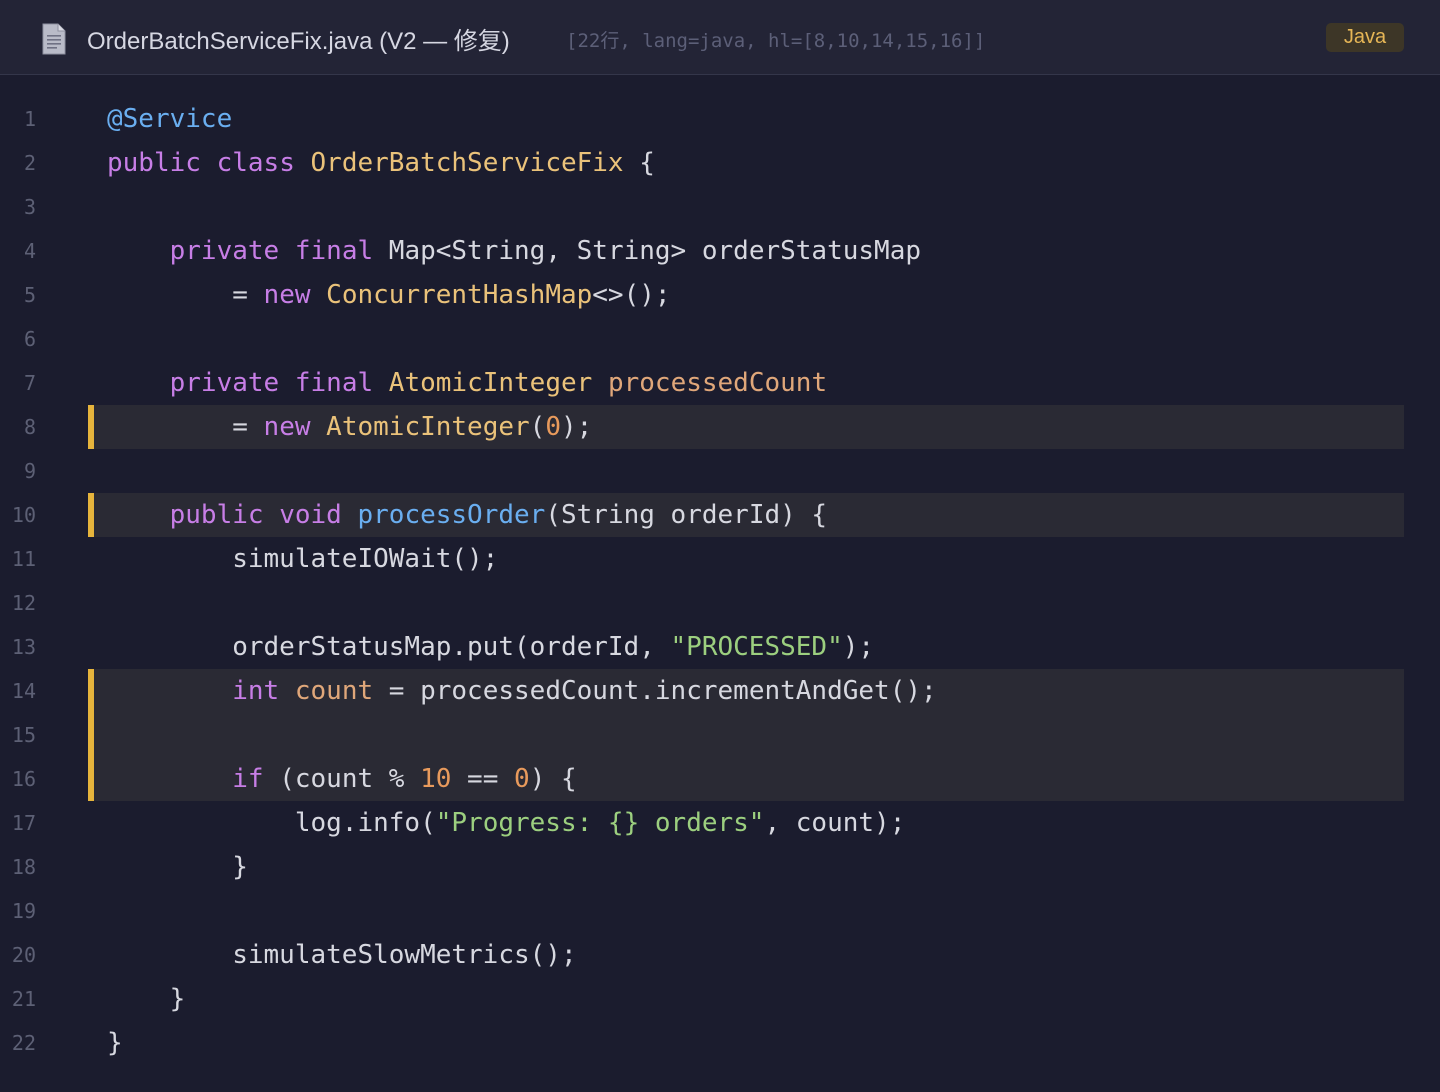 Image resolution: width=1440 pixels, height=1092 pixels. I want to click on line-number: 3, so click(29, 207).